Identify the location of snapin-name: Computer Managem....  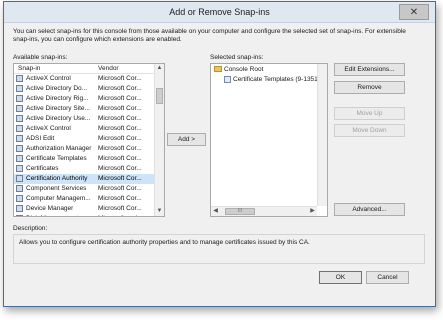
(58, 198).